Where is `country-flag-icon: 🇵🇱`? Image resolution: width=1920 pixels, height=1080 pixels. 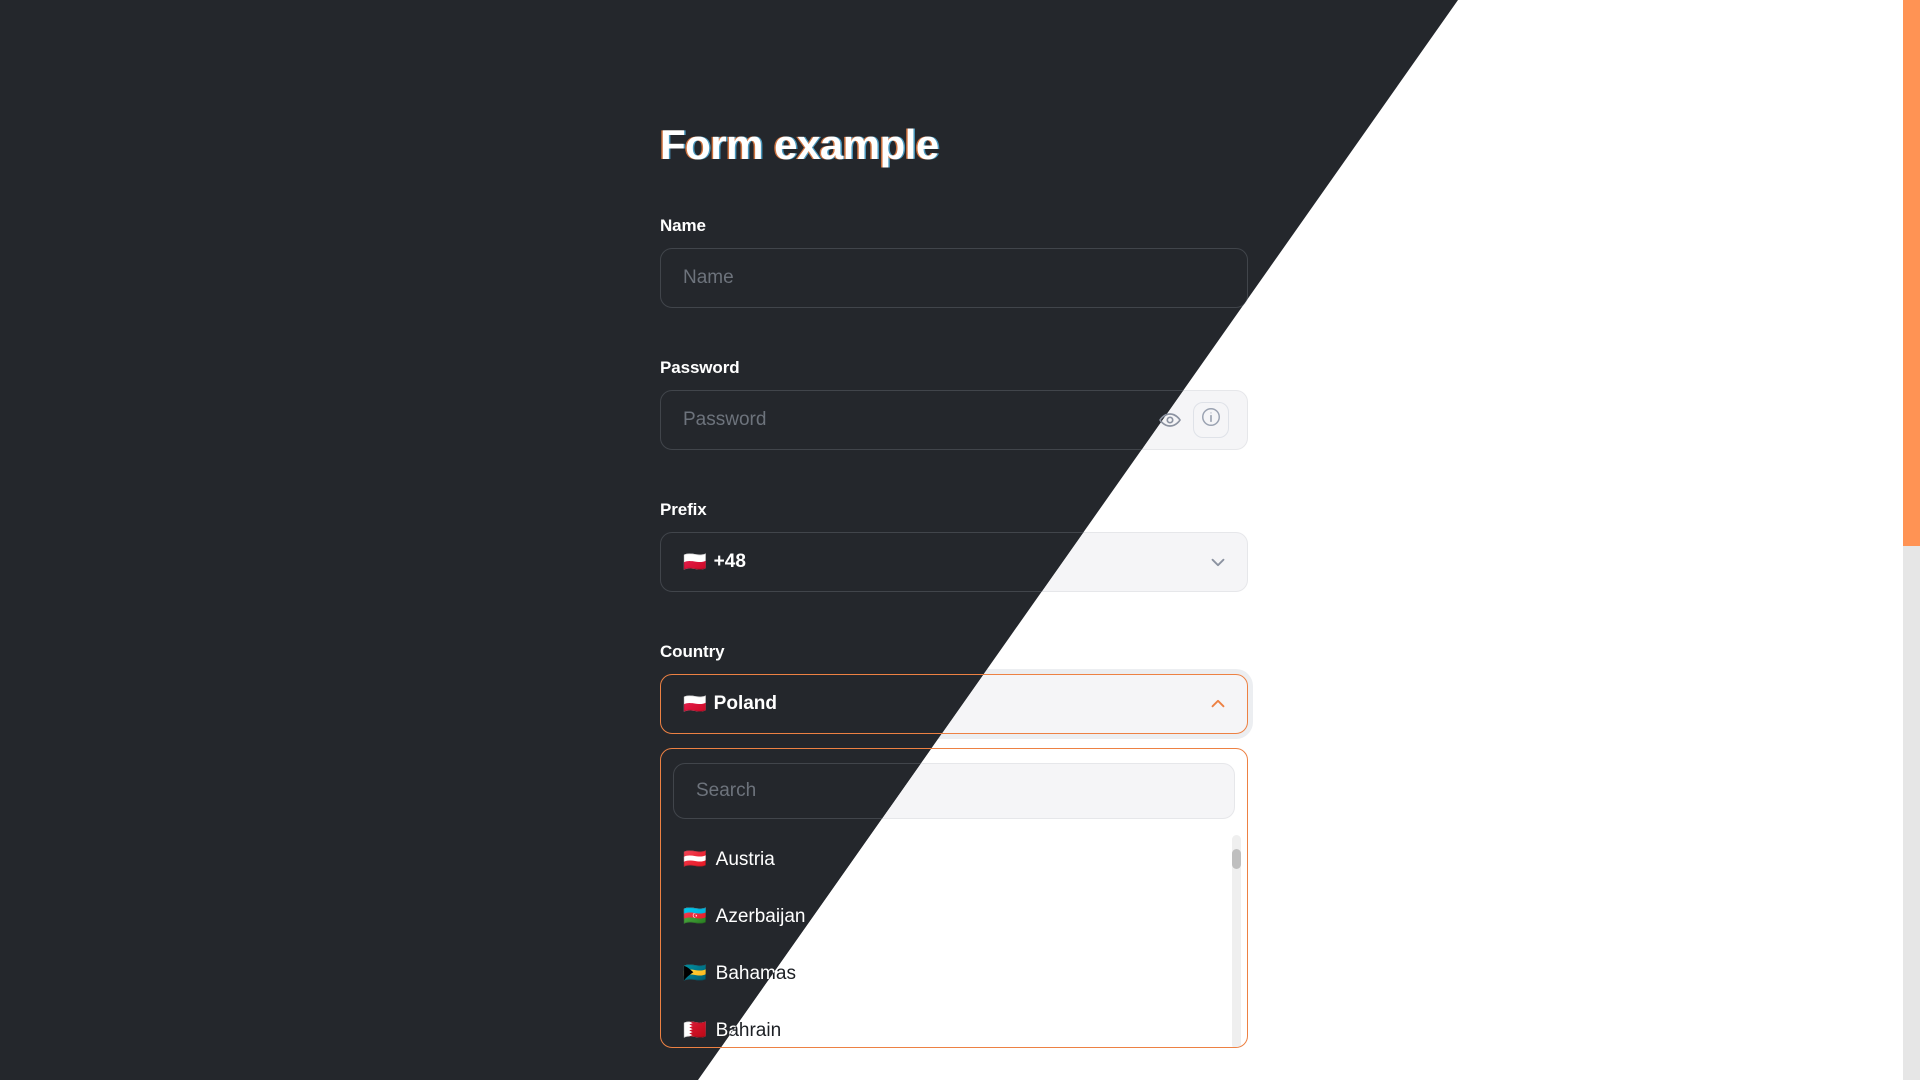 country-flag-icon: 🇵🇱 is located at coordinates (695, 704).